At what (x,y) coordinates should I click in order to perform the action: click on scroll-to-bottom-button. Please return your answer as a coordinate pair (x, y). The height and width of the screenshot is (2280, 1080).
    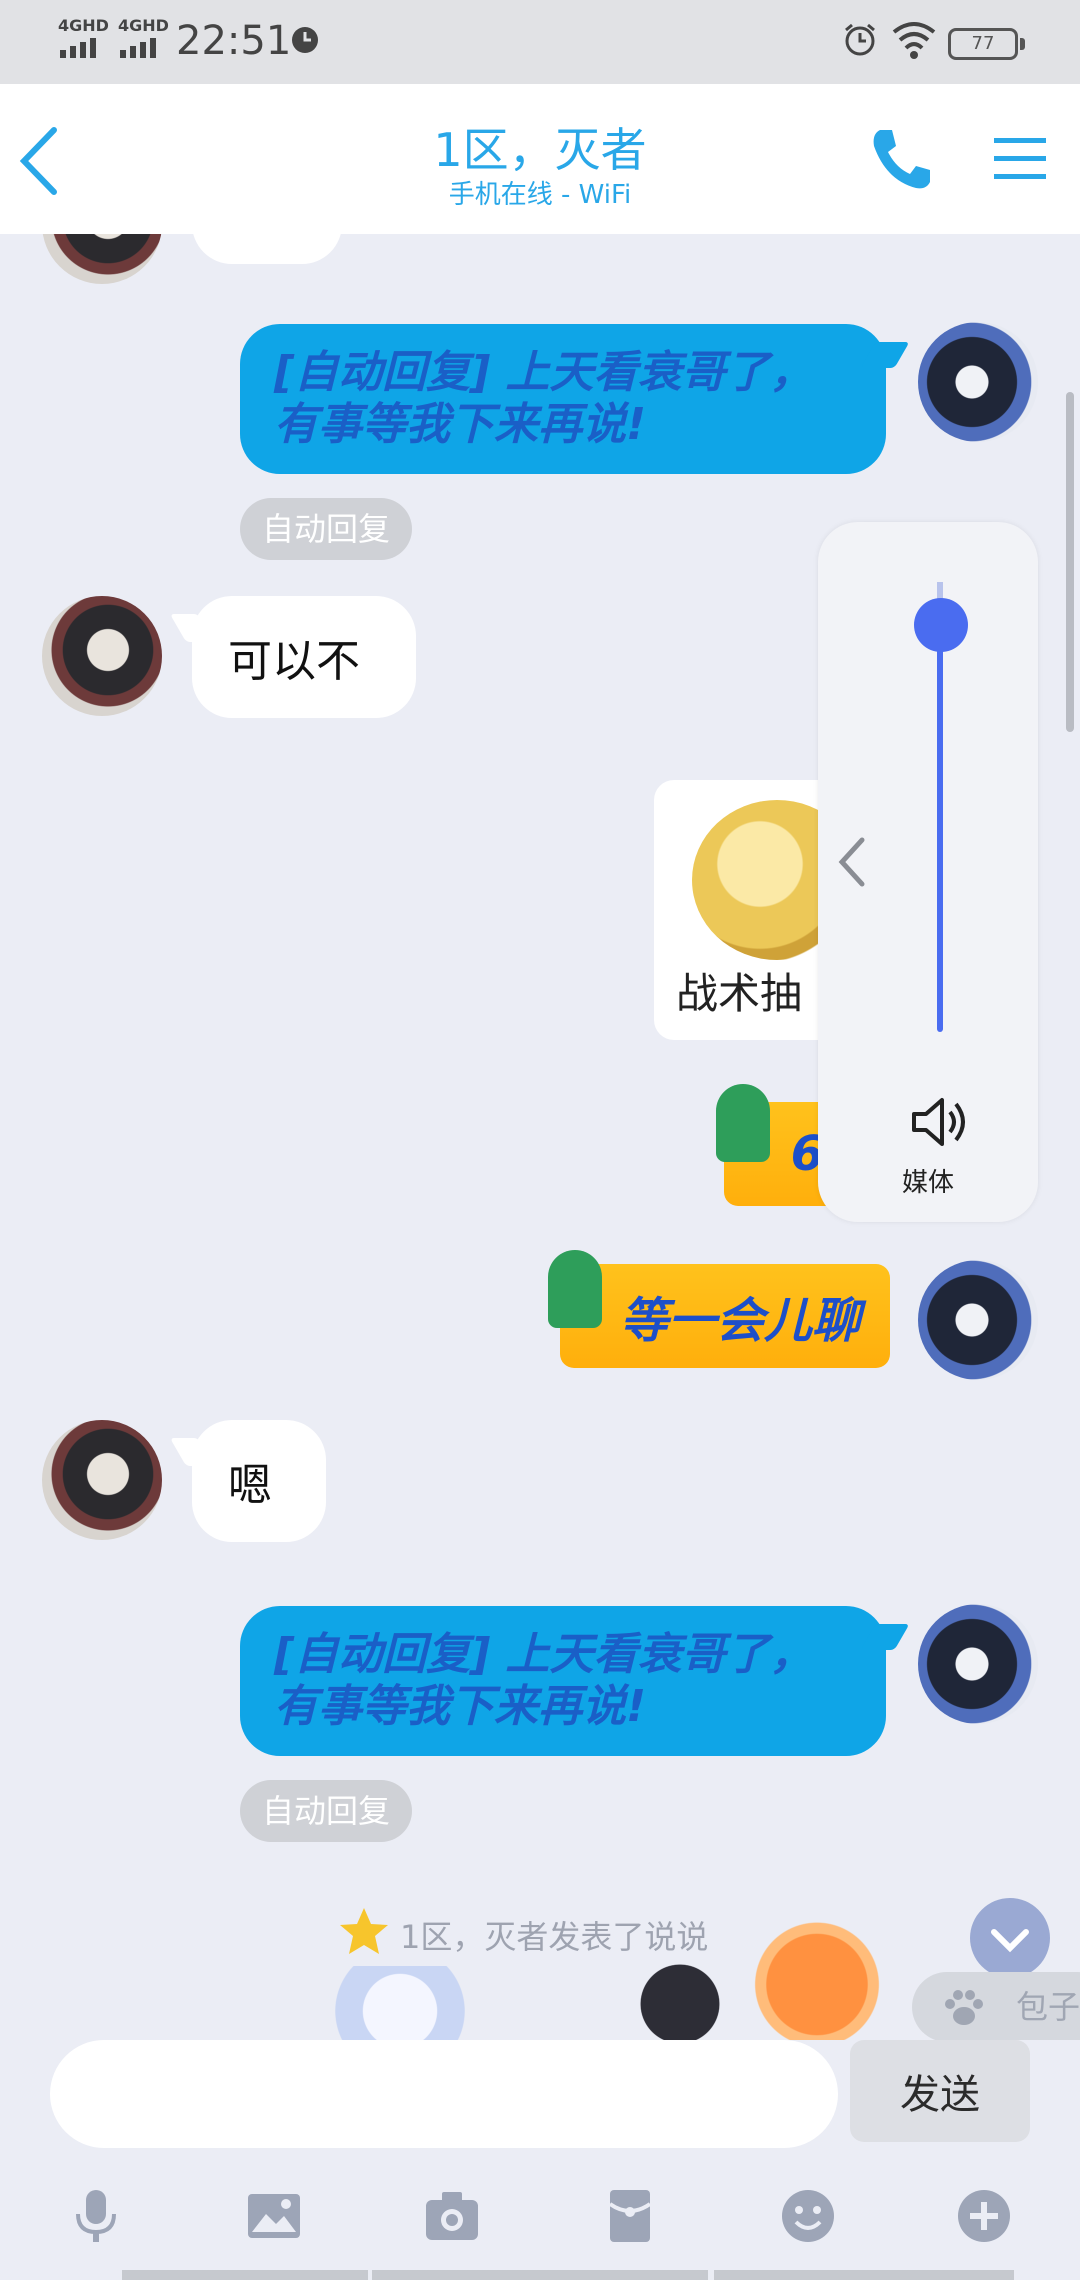
    Looking at the image, I should click on (1010, 1938).